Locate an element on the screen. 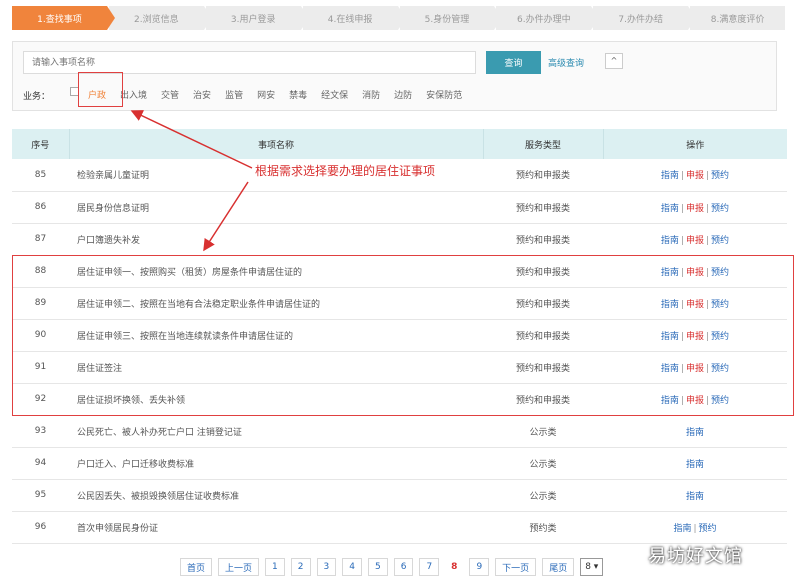 This screenshot has height=586, width=800. search-input is located at coordinates (249, 62).